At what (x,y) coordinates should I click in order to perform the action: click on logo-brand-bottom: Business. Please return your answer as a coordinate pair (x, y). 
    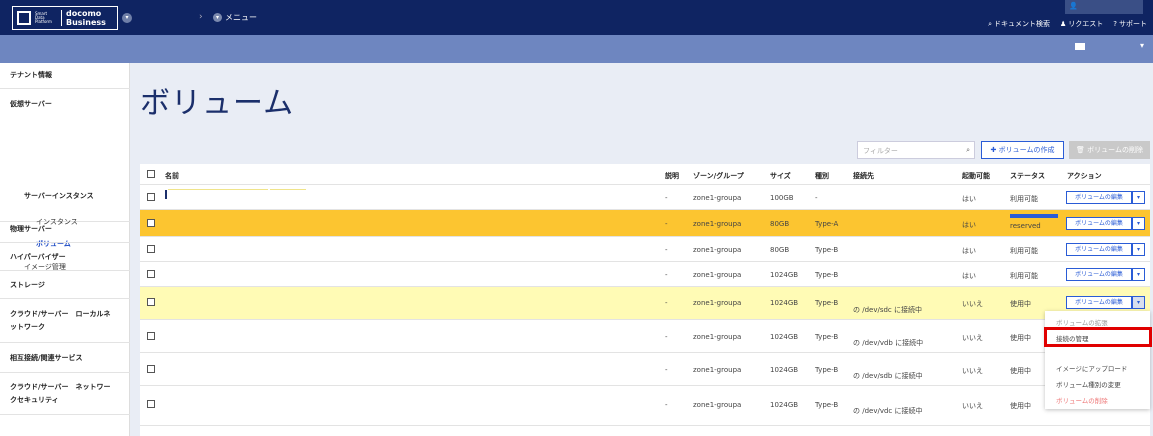
    Looking at the image, I should click on (86, 22).